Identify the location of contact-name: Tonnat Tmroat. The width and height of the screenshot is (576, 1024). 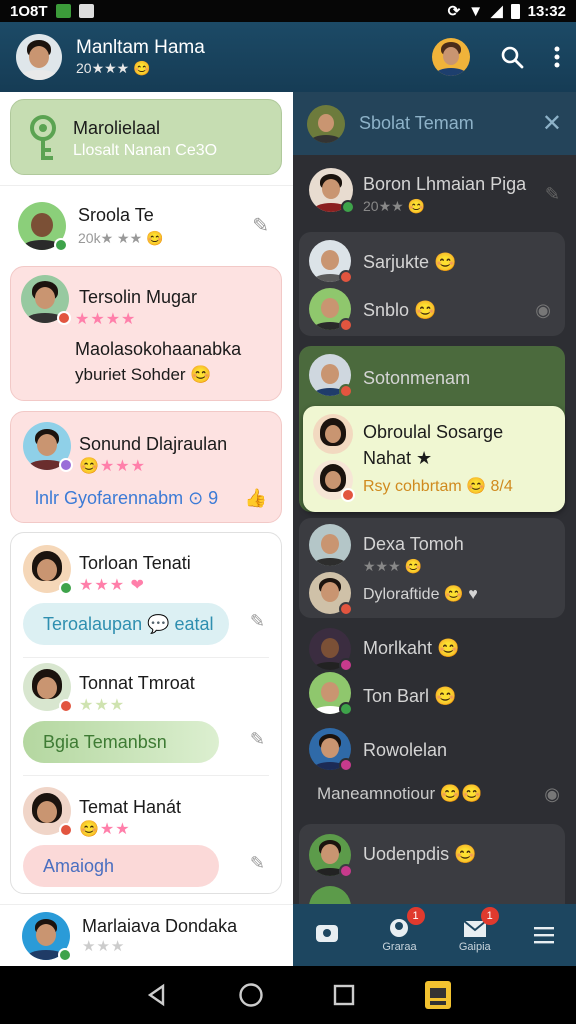
(137, 683).